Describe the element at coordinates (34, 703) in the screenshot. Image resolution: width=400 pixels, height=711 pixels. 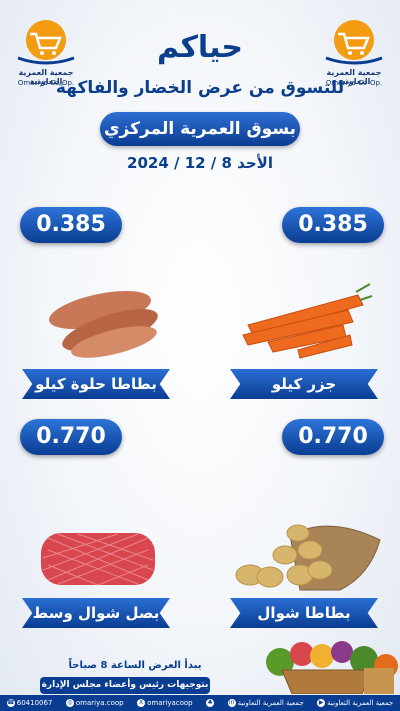
I see `social-text: 60410067` at that location.